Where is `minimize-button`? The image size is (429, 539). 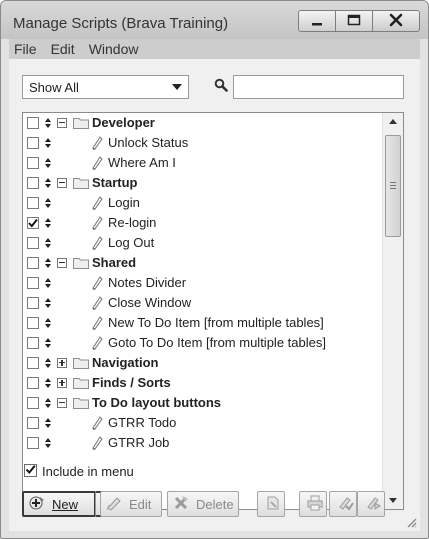 minimize-button is located at coordinates (317, 21).